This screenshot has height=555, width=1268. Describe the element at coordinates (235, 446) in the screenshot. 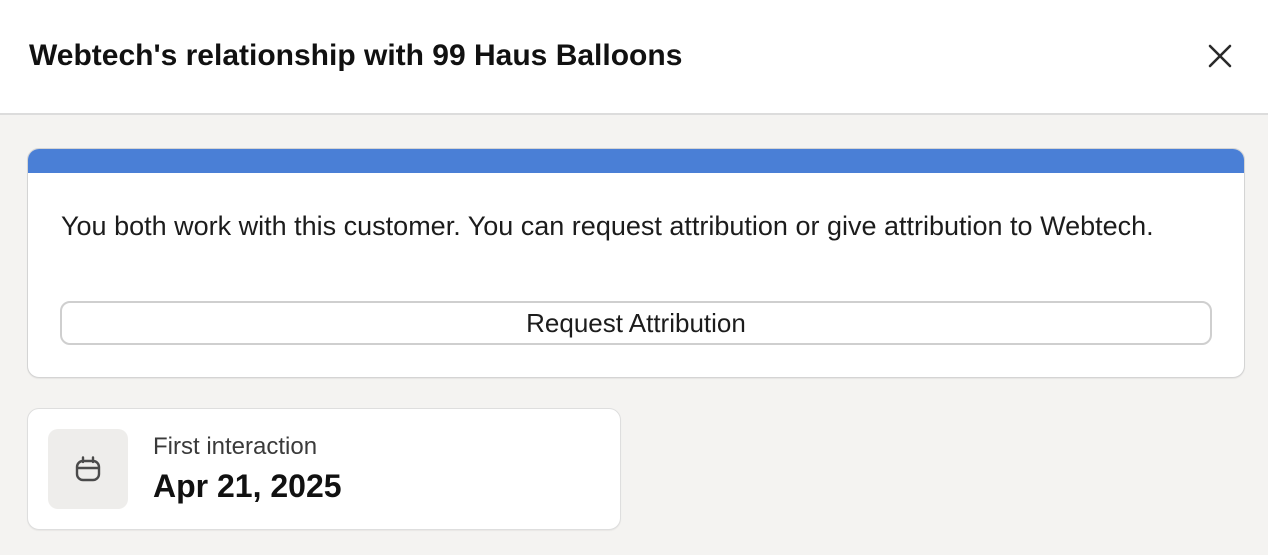

I see `first-interaction-label: First interaction` at that location.